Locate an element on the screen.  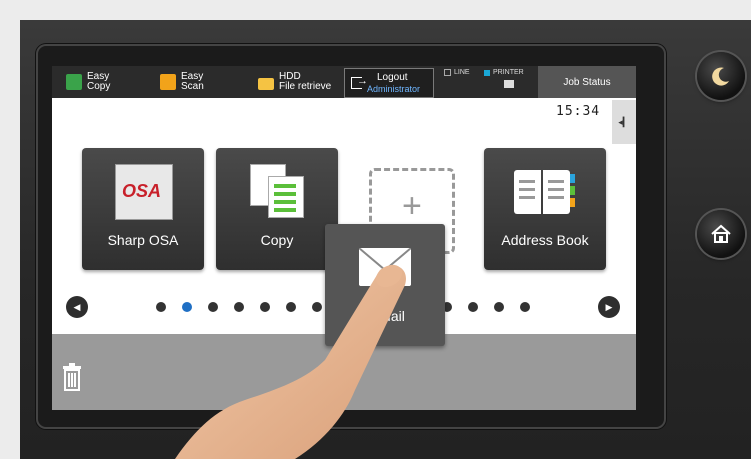
logout-button: → Logout Administrator is located at coordinates (389, 83).